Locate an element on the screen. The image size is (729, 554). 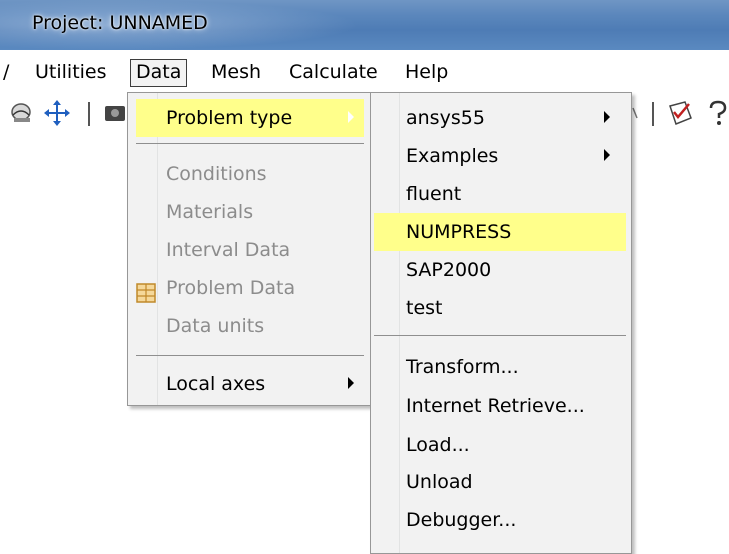
menu-item-label: Problem Data is located at coordinates (231, 288).